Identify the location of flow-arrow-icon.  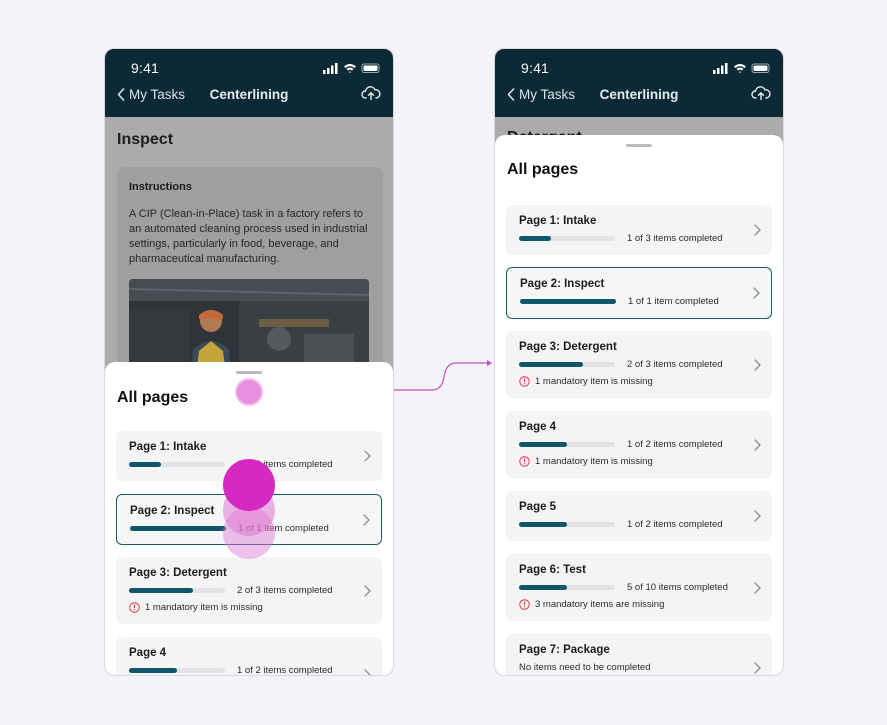
(443, 375).